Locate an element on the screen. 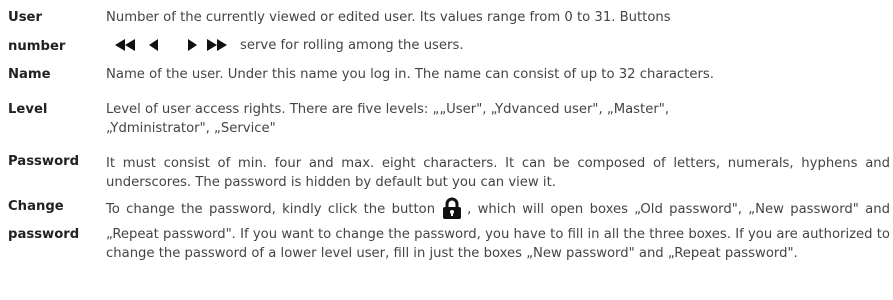  term-name: Name is located at coordinates (29, 74).